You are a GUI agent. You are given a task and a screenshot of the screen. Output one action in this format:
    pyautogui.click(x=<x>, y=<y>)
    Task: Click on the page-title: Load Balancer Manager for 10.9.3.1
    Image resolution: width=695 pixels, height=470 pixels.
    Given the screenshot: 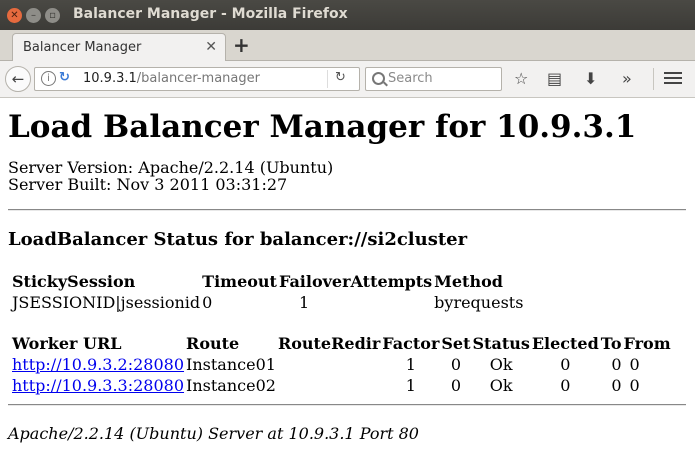 What is the action you would take?
    pyautogui.click(x=322, y=127)
    